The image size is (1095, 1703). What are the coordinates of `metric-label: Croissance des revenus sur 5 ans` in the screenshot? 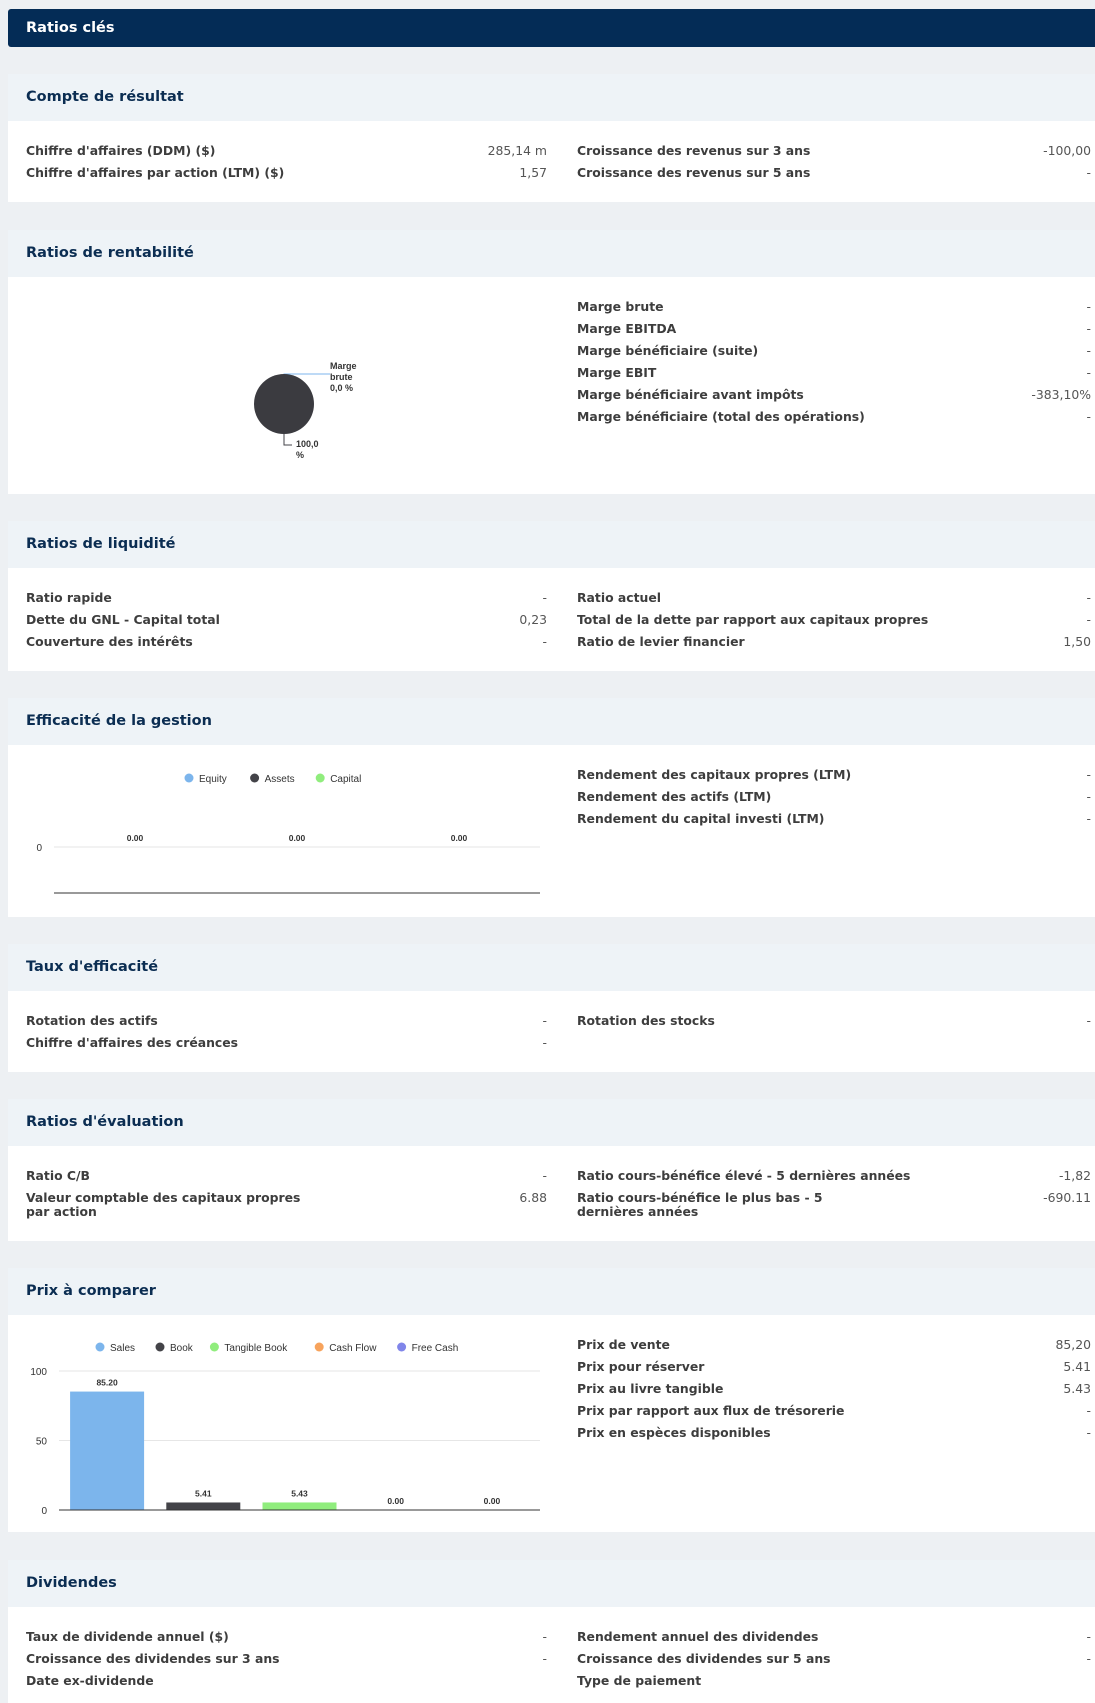 It's located at (694, 172).